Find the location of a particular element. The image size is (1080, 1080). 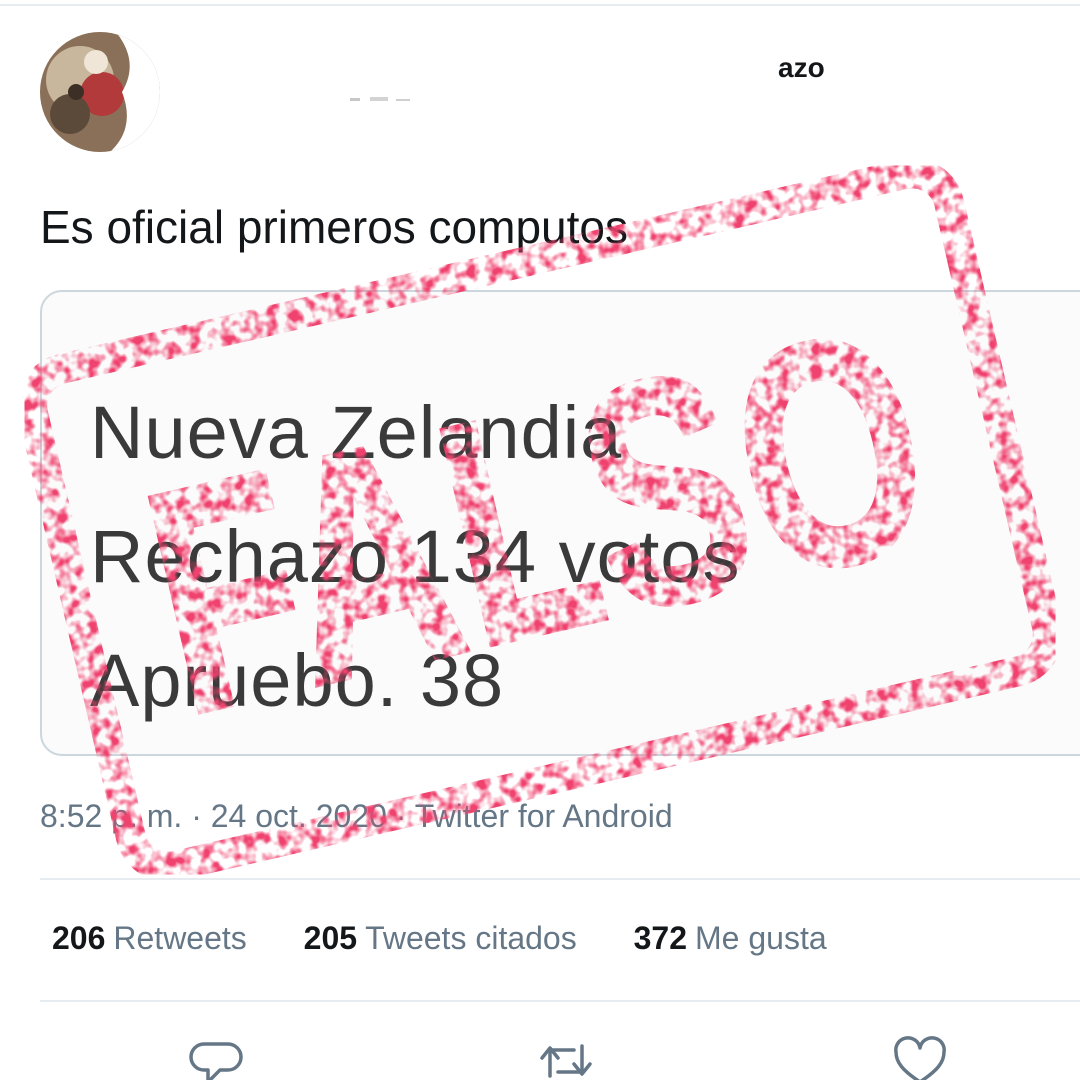

retweets-stat: 206 Retweets is located at coordinates (149, 938).